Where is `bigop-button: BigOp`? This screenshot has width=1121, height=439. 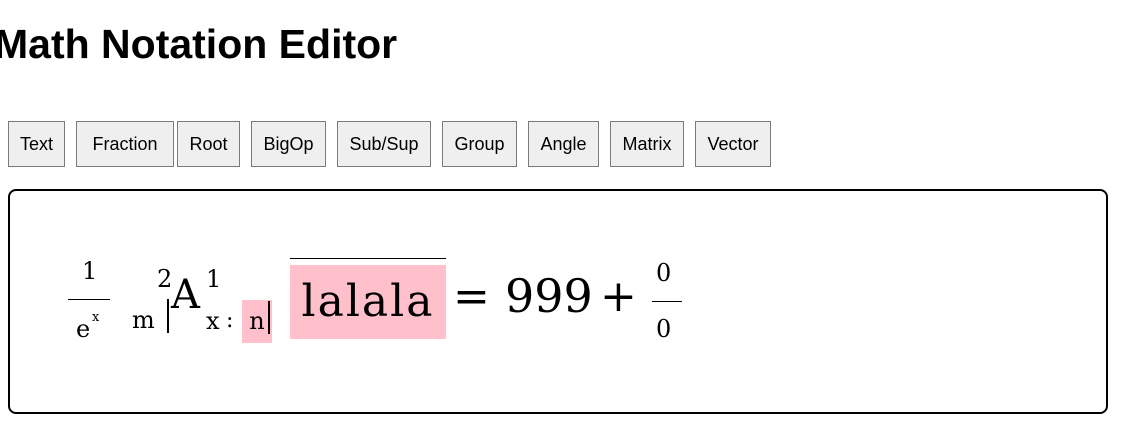
bigop-button: BigOp is located at coordinates (288, 144).